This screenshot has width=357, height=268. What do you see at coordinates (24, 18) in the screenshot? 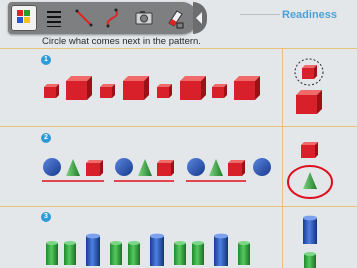
I see `color-palette-icon` at bounding box center [24, 18].